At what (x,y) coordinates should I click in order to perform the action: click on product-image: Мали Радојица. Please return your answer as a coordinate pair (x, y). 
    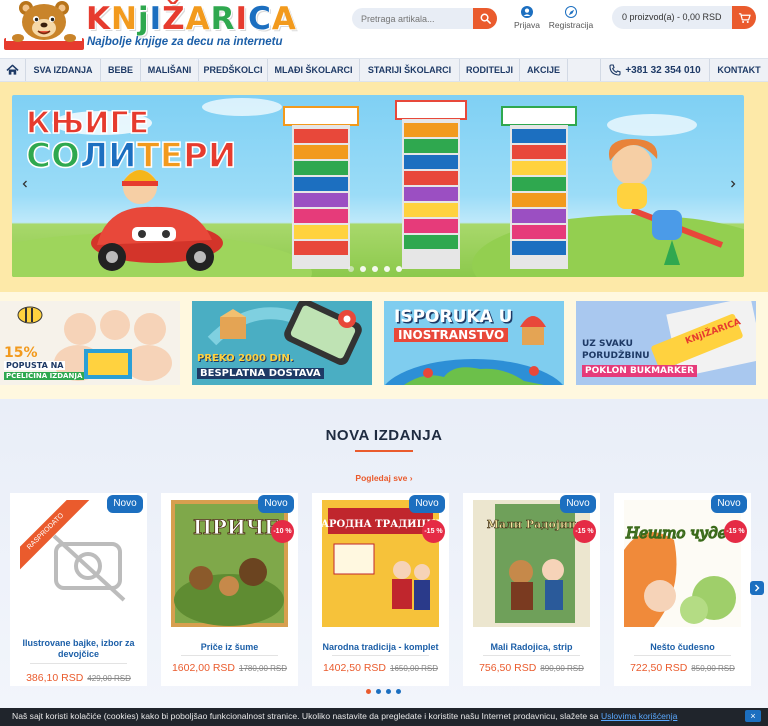
    Looking at the image, I should click on (531, 563).